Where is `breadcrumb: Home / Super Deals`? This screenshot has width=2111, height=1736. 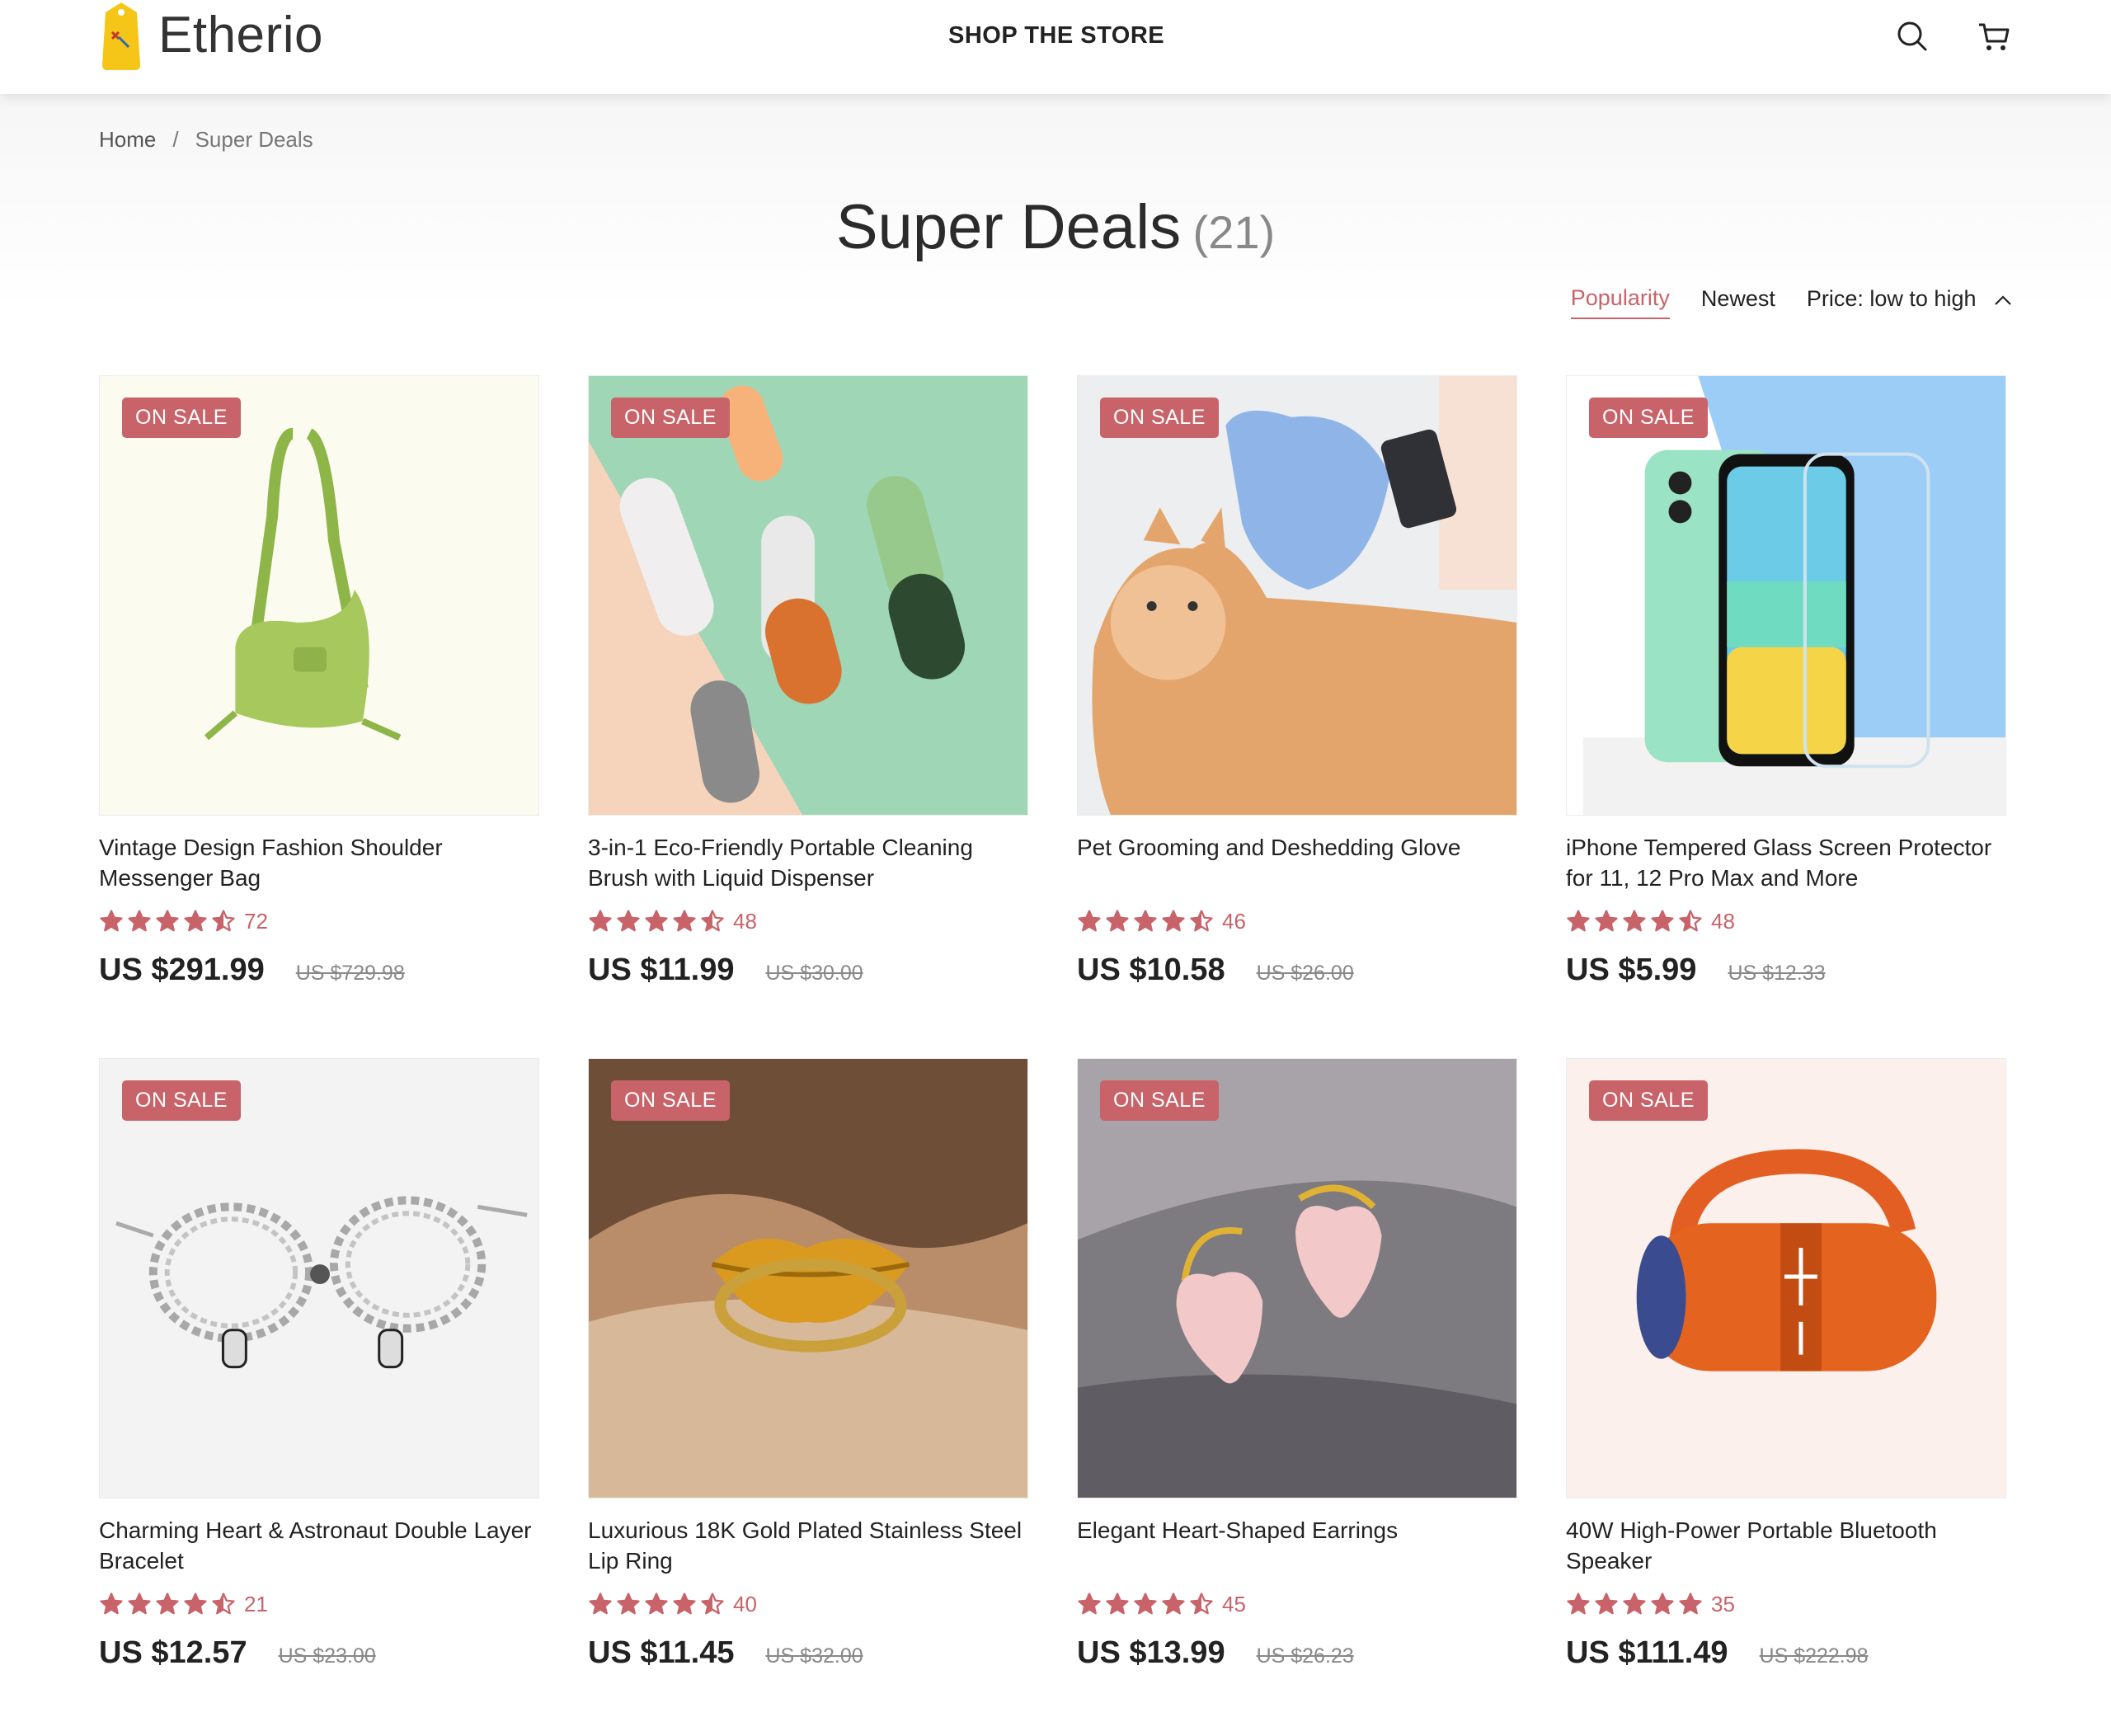 breadcrumb: Home / Super Deals is located at coordinates (206, 140).